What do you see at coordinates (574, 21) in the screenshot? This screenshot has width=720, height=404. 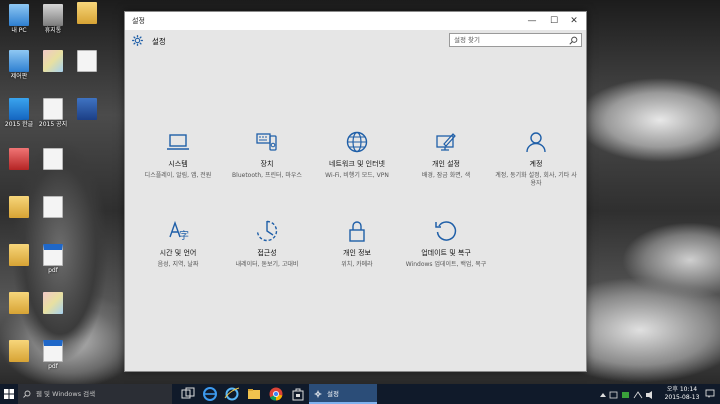 I see `close-button: ✕` at bounding box center [574, 21].